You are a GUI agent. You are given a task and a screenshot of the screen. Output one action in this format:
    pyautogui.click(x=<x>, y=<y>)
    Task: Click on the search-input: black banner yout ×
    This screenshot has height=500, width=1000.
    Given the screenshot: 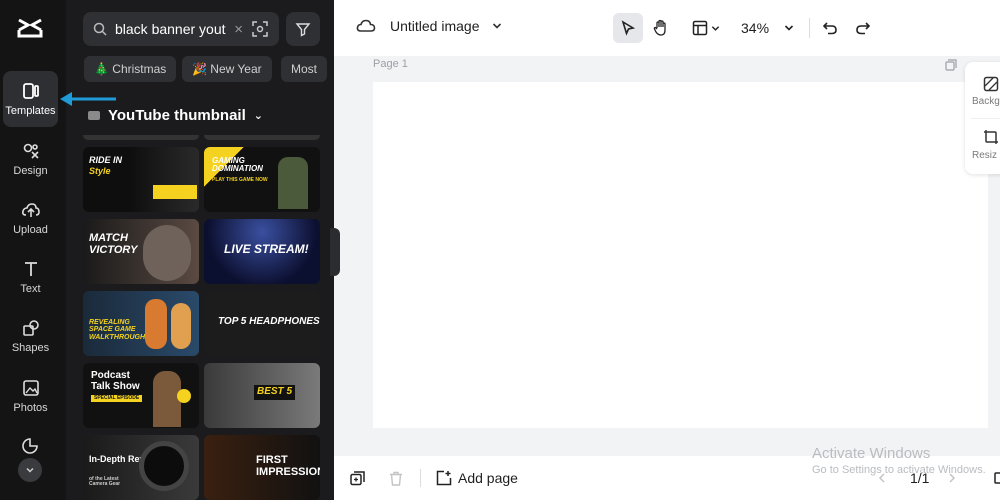 What is the action you would take?
    pyautogui.click(x=181, y=29)
    